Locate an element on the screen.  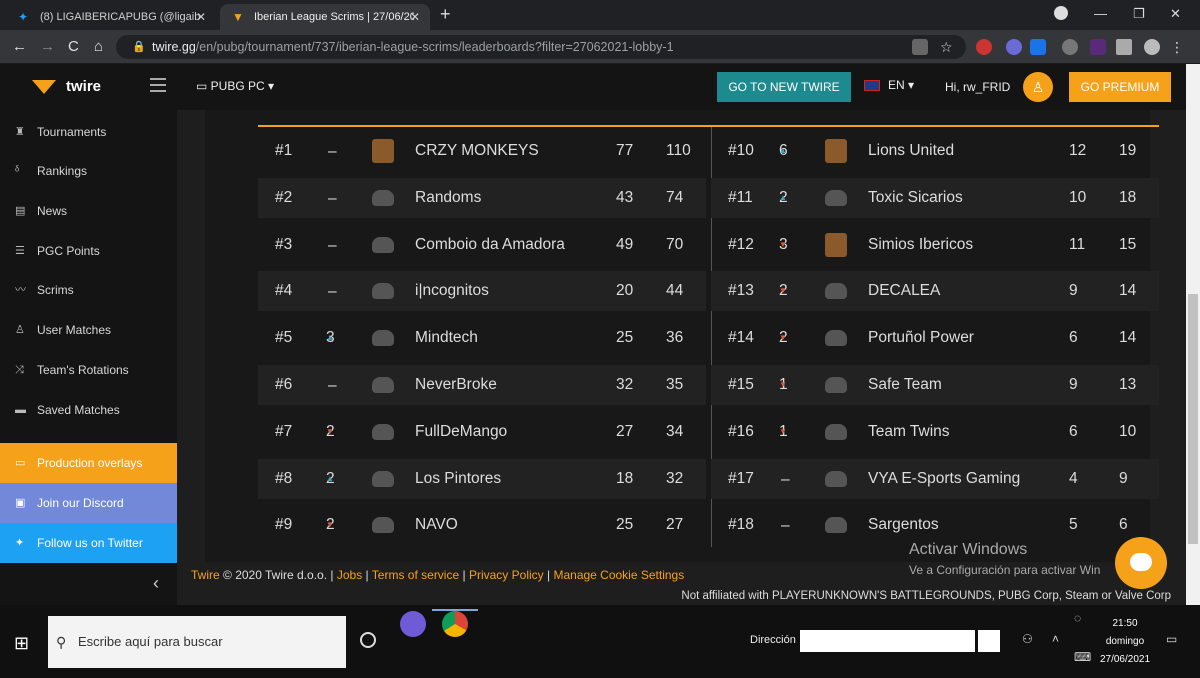
team-name: CRZY MONKEYS is located at coordinates (477, 150).